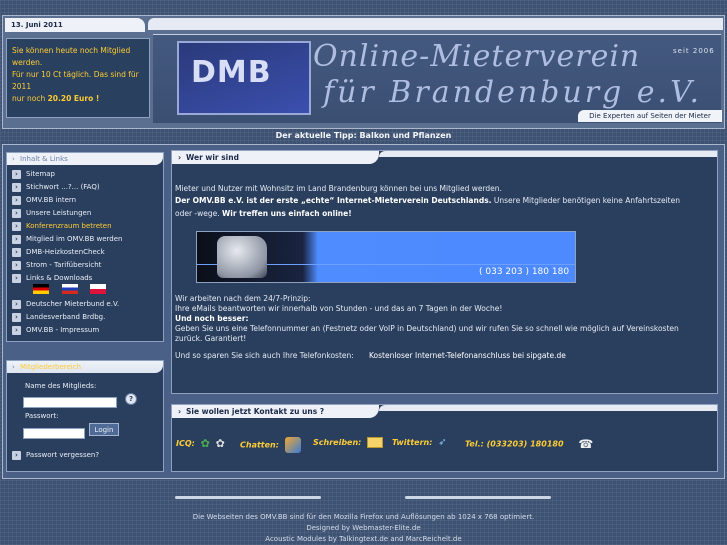 This screenshot has width=727, height=545. What do you see at coordinates (386, 257) in the screenshot?
I see `phone-banner: ( 033 203 ) 180 180` at bounding box center [386, 257].